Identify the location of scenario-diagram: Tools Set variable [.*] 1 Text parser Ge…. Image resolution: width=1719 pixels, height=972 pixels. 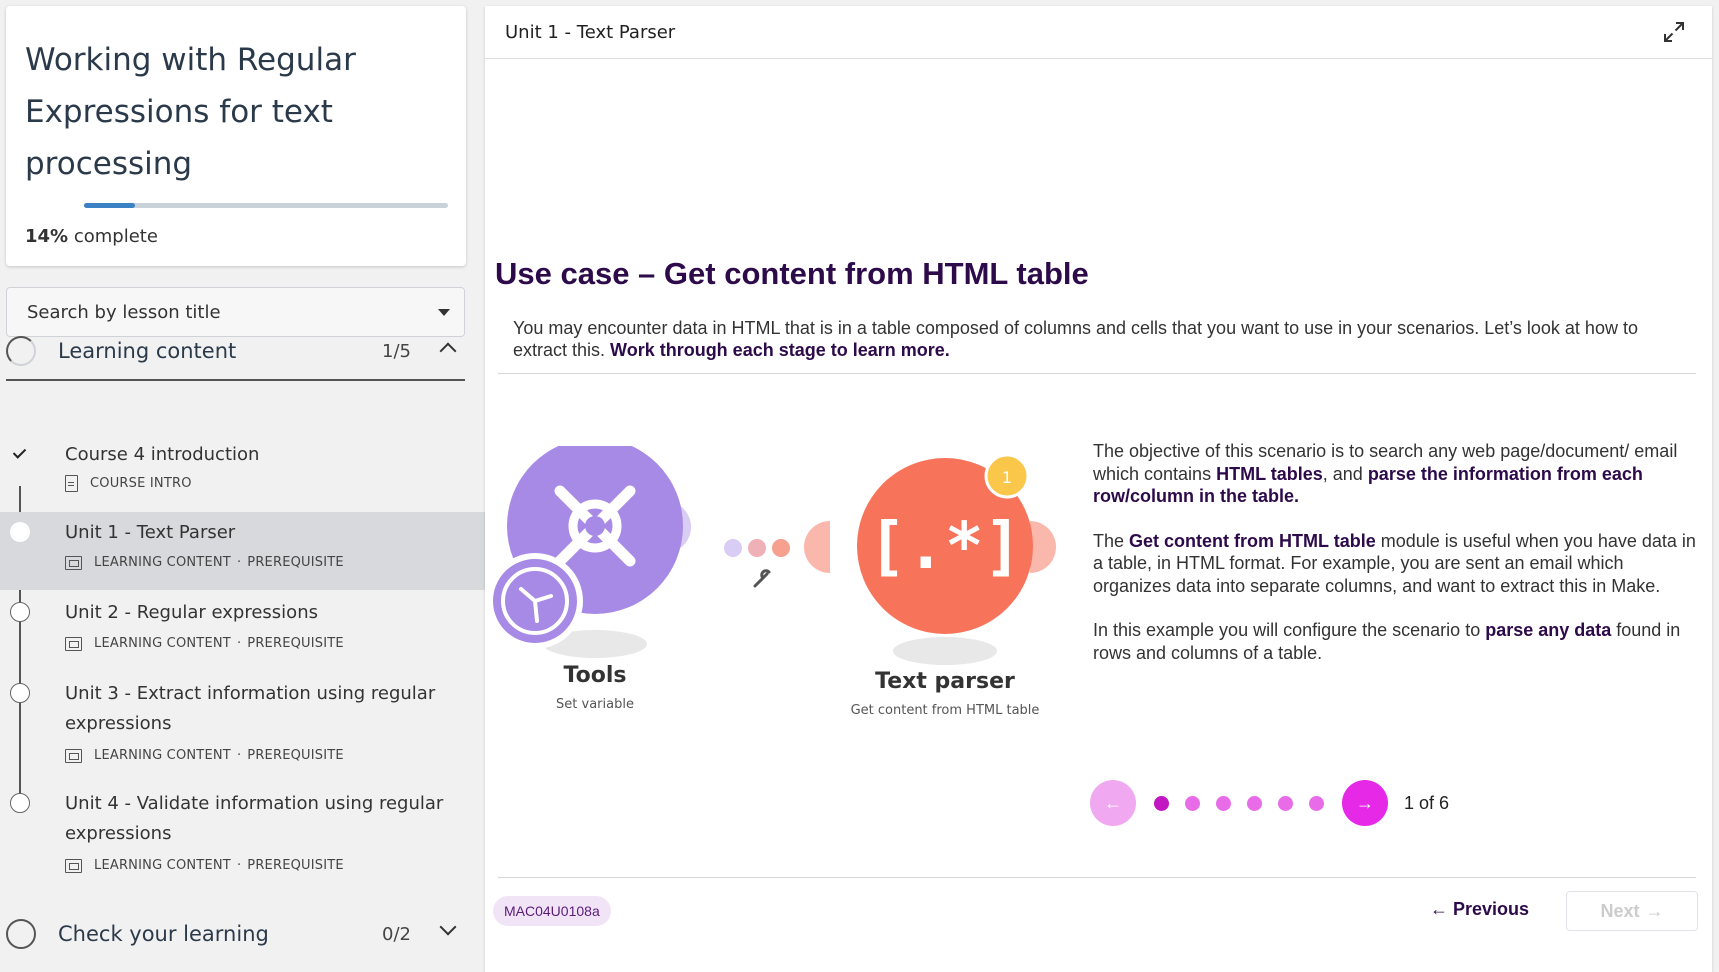
(771, 582).